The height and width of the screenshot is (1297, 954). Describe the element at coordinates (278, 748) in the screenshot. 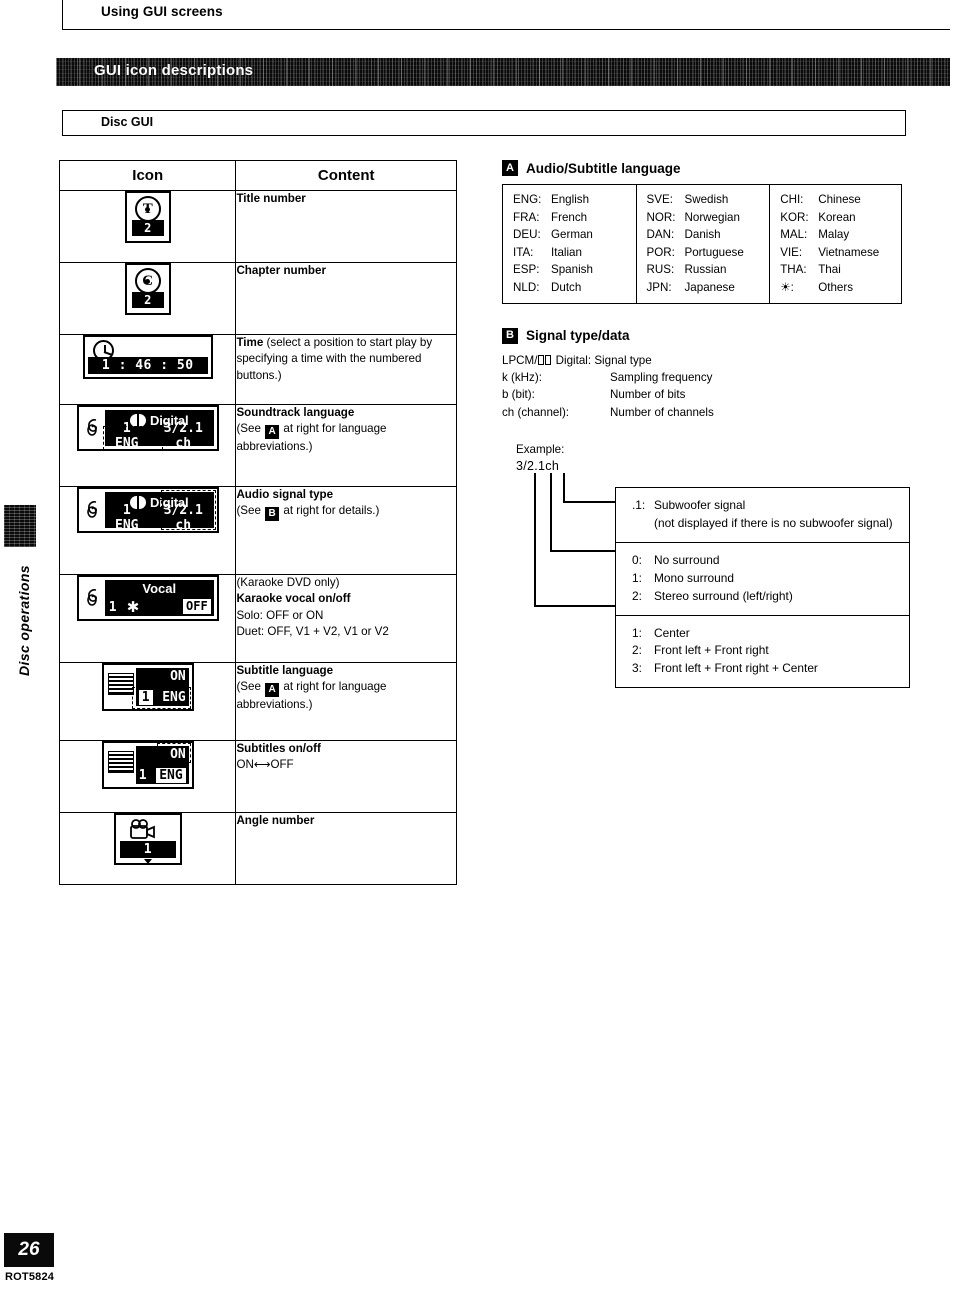

I see `row-title: Subtitles on/off` at that location.